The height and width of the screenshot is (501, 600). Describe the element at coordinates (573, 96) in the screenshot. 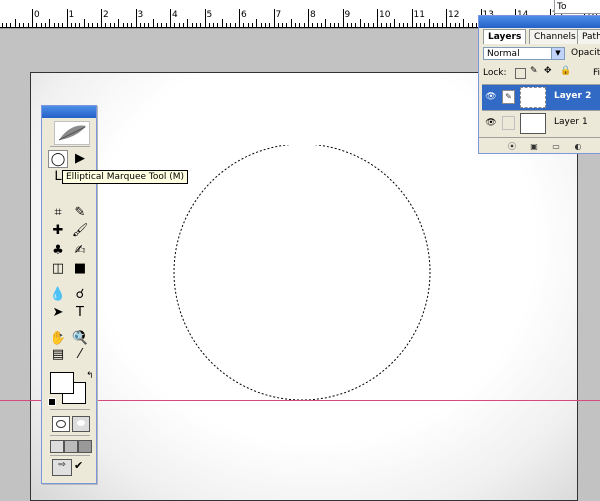

I see `layer-name: Layer 2` at that location.